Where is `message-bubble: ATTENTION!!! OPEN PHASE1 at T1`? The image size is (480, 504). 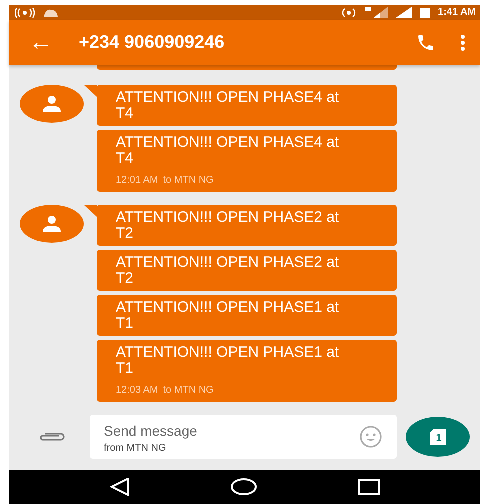
message-bubble: ATTENTION!!! OPEN PHASE1 at T1 is located at coordinates (247, 315).